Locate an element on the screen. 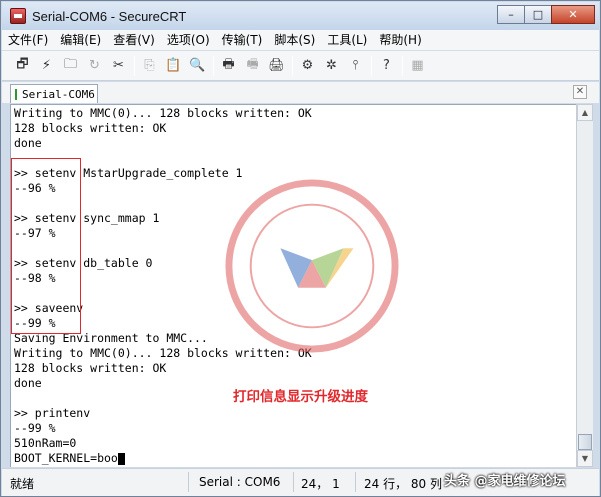 This screenshot has height=497, width=601. scroll-thumb is located at coordinates (585, 442).